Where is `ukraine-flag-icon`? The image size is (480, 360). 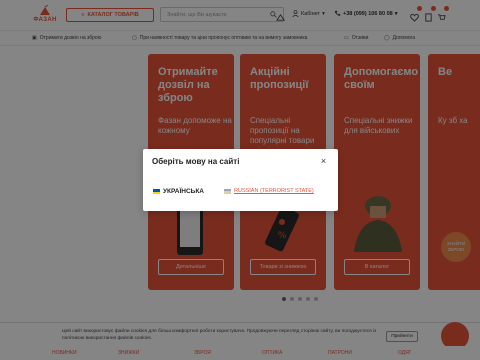 ukraine-flag-icon is located at coordinates (156, 191).